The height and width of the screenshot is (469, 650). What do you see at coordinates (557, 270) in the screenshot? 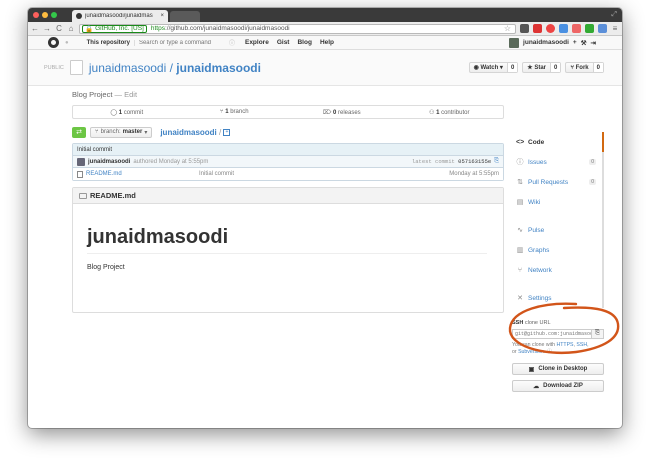
I see `sidebar-item-network: ⑂ Network` at bounding box center [557, 270].